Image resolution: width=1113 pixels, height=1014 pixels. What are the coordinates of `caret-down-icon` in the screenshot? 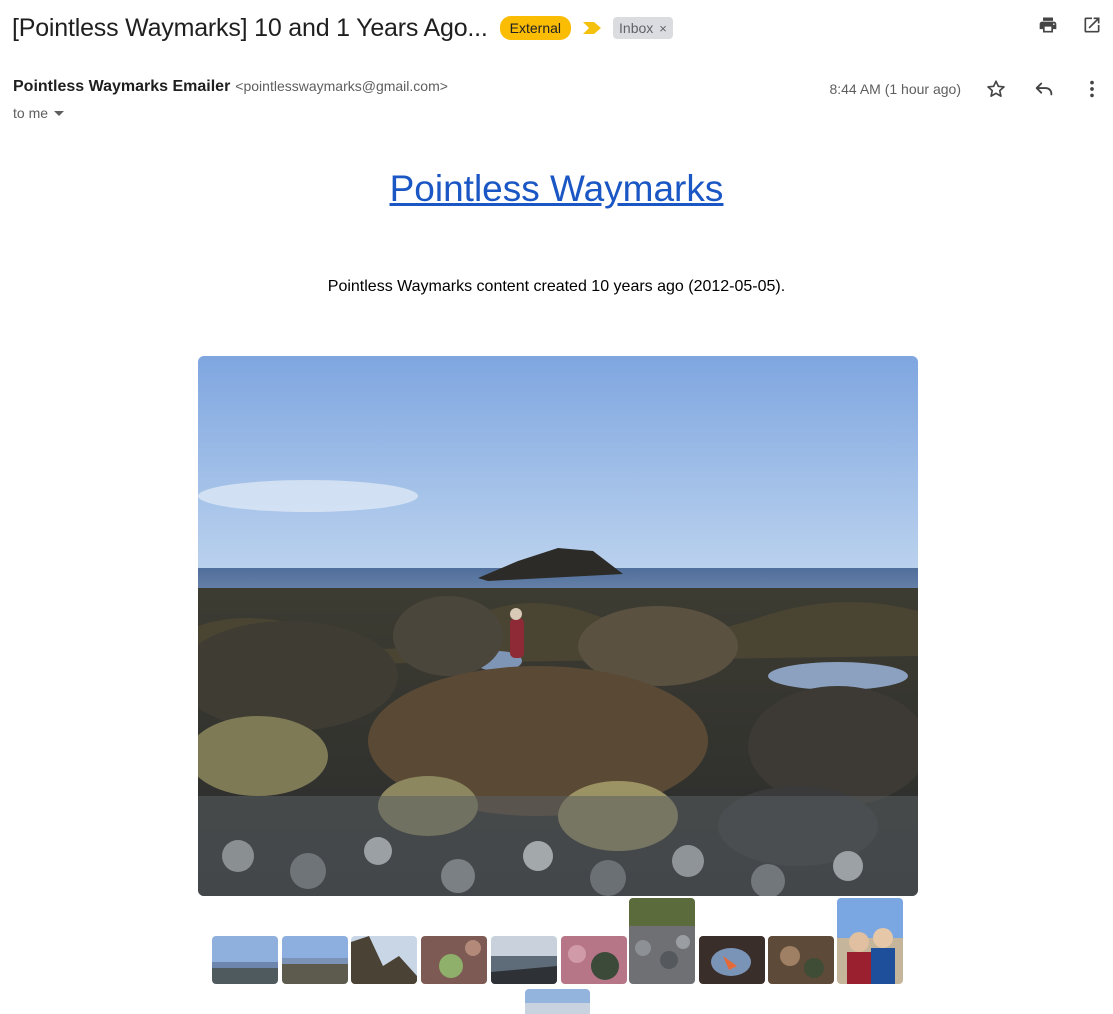 It's located at (59, 113).